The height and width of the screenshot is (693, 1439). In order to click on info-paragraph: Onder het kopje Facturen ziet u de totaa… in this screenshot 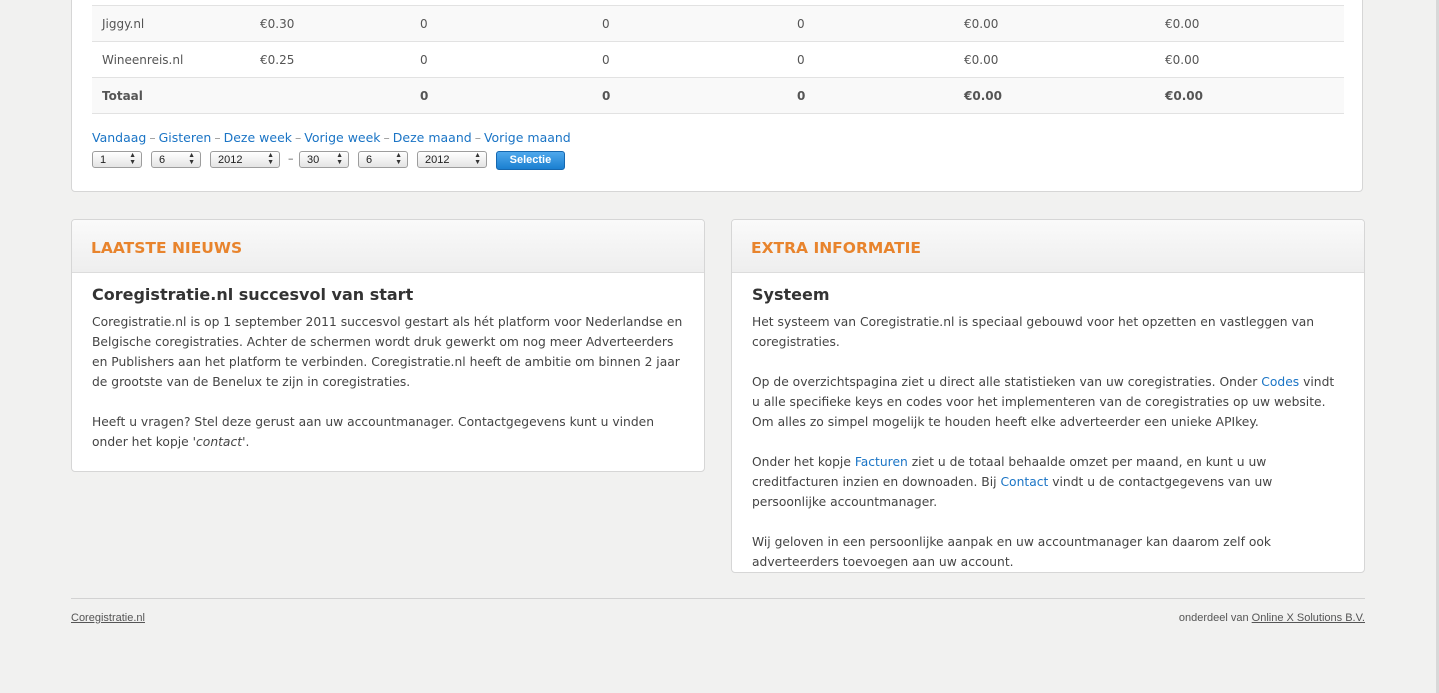, I will do `click(1048, 482)`.